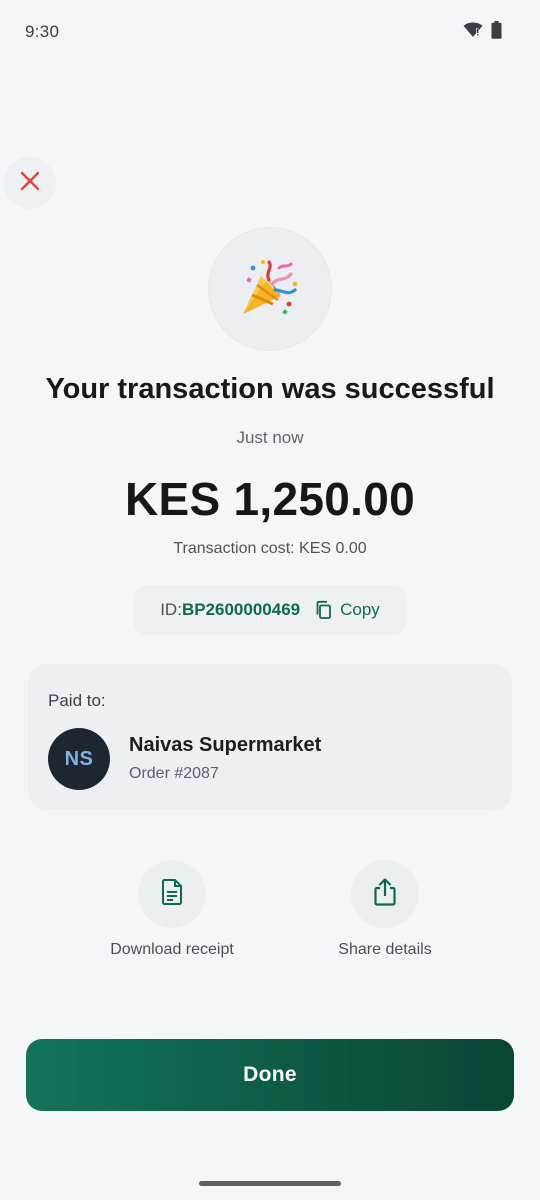 This screenshot has height=1200, width=540. I want to click on order-number: Order #2087, so click(174, 773).